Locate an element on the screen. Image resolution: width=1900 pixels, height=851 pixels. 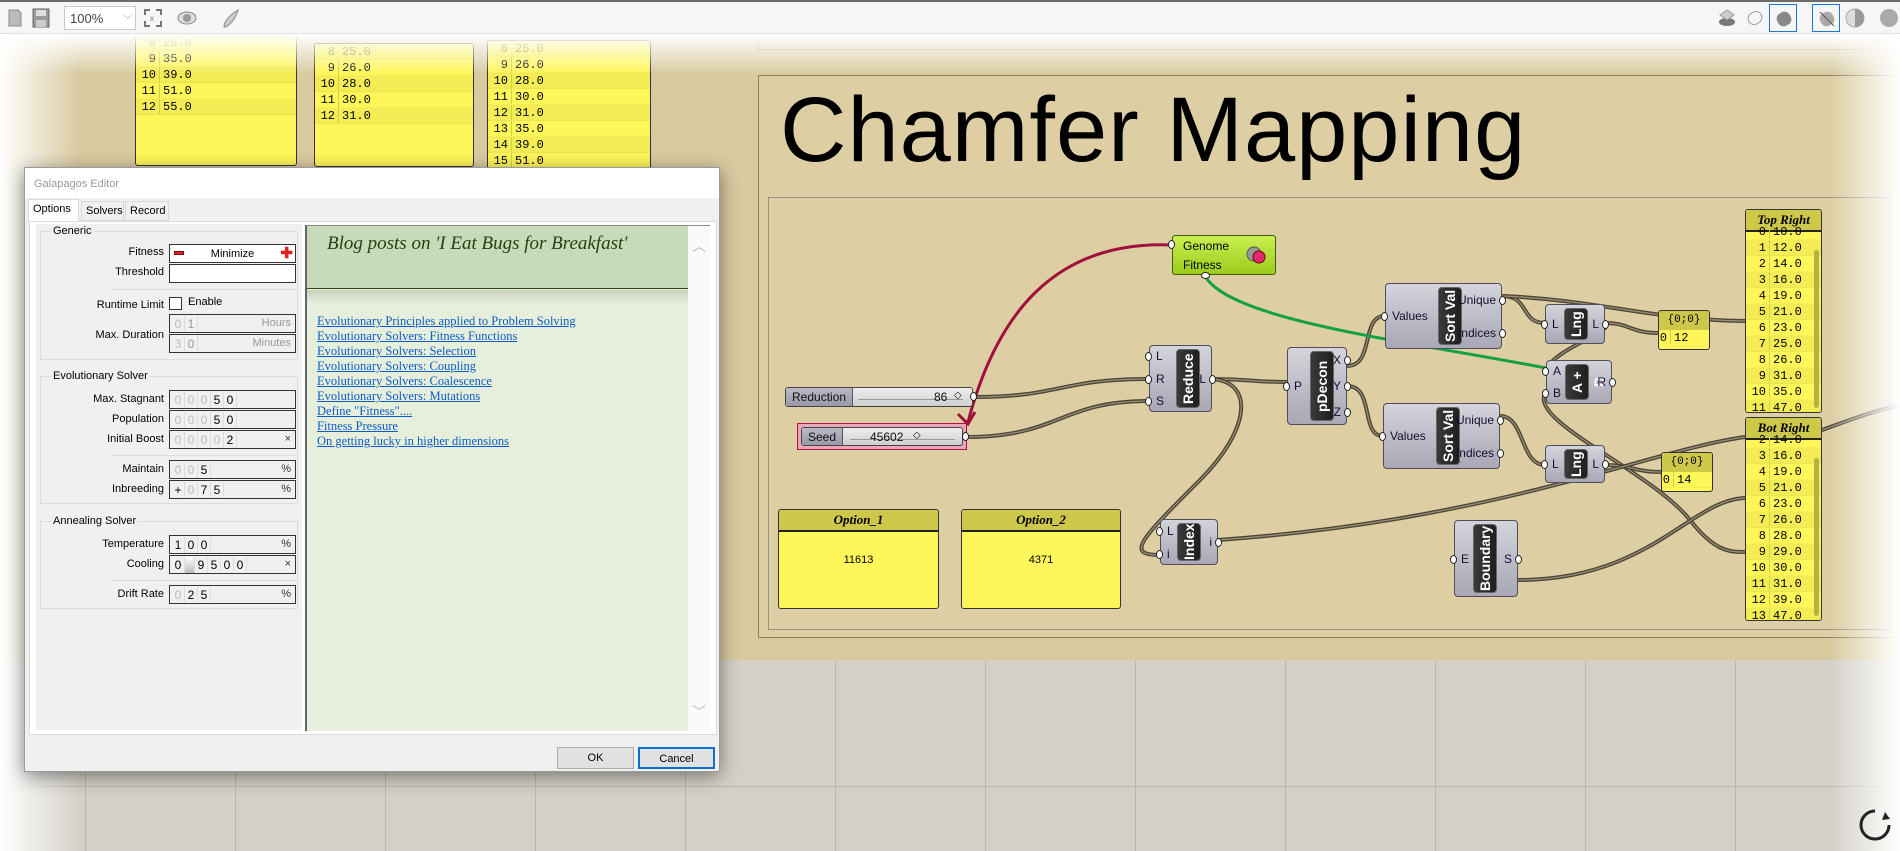
preview-mesh-icon is located at coordinates (1727, 18).